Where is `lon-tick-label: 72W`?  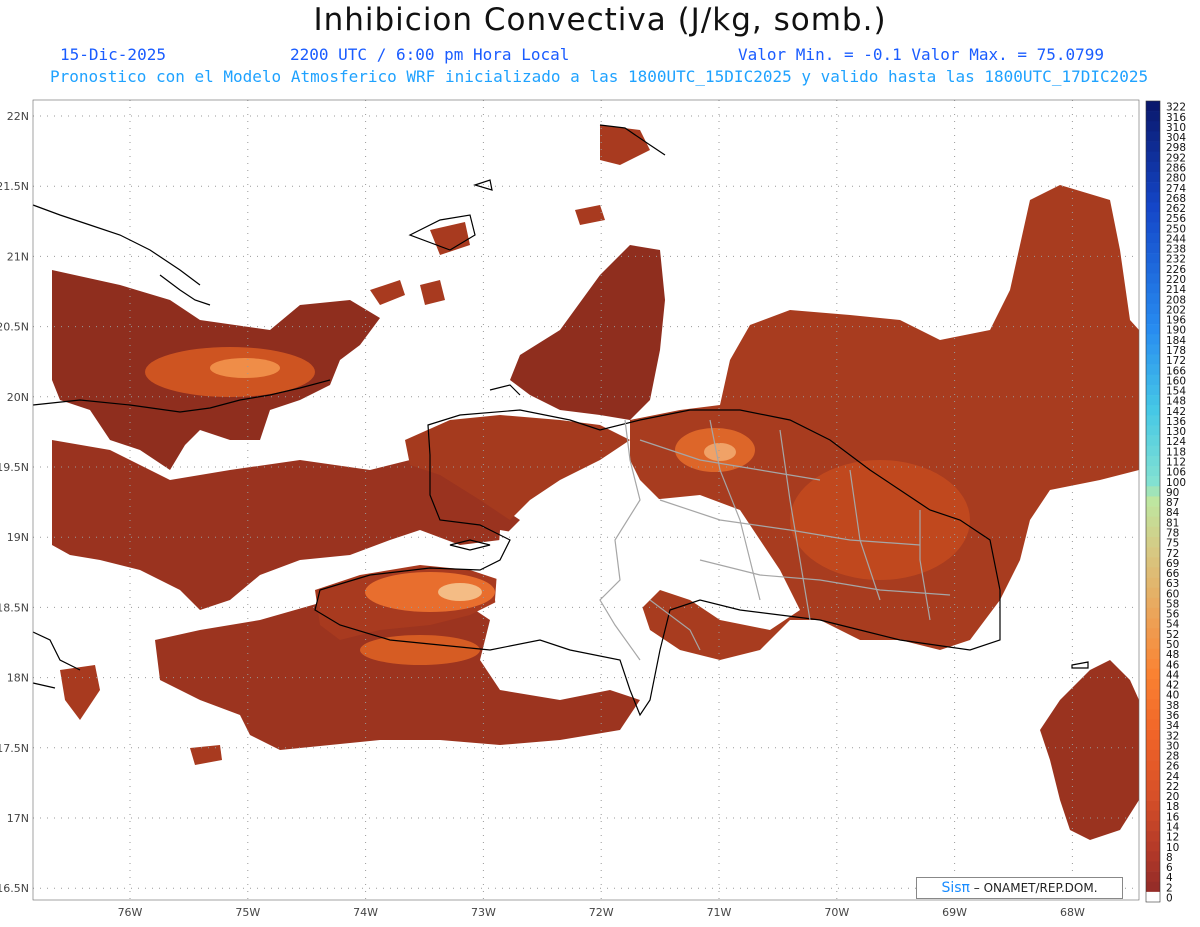
lon-tick-label: 72W is located at coordinates (601, 912).